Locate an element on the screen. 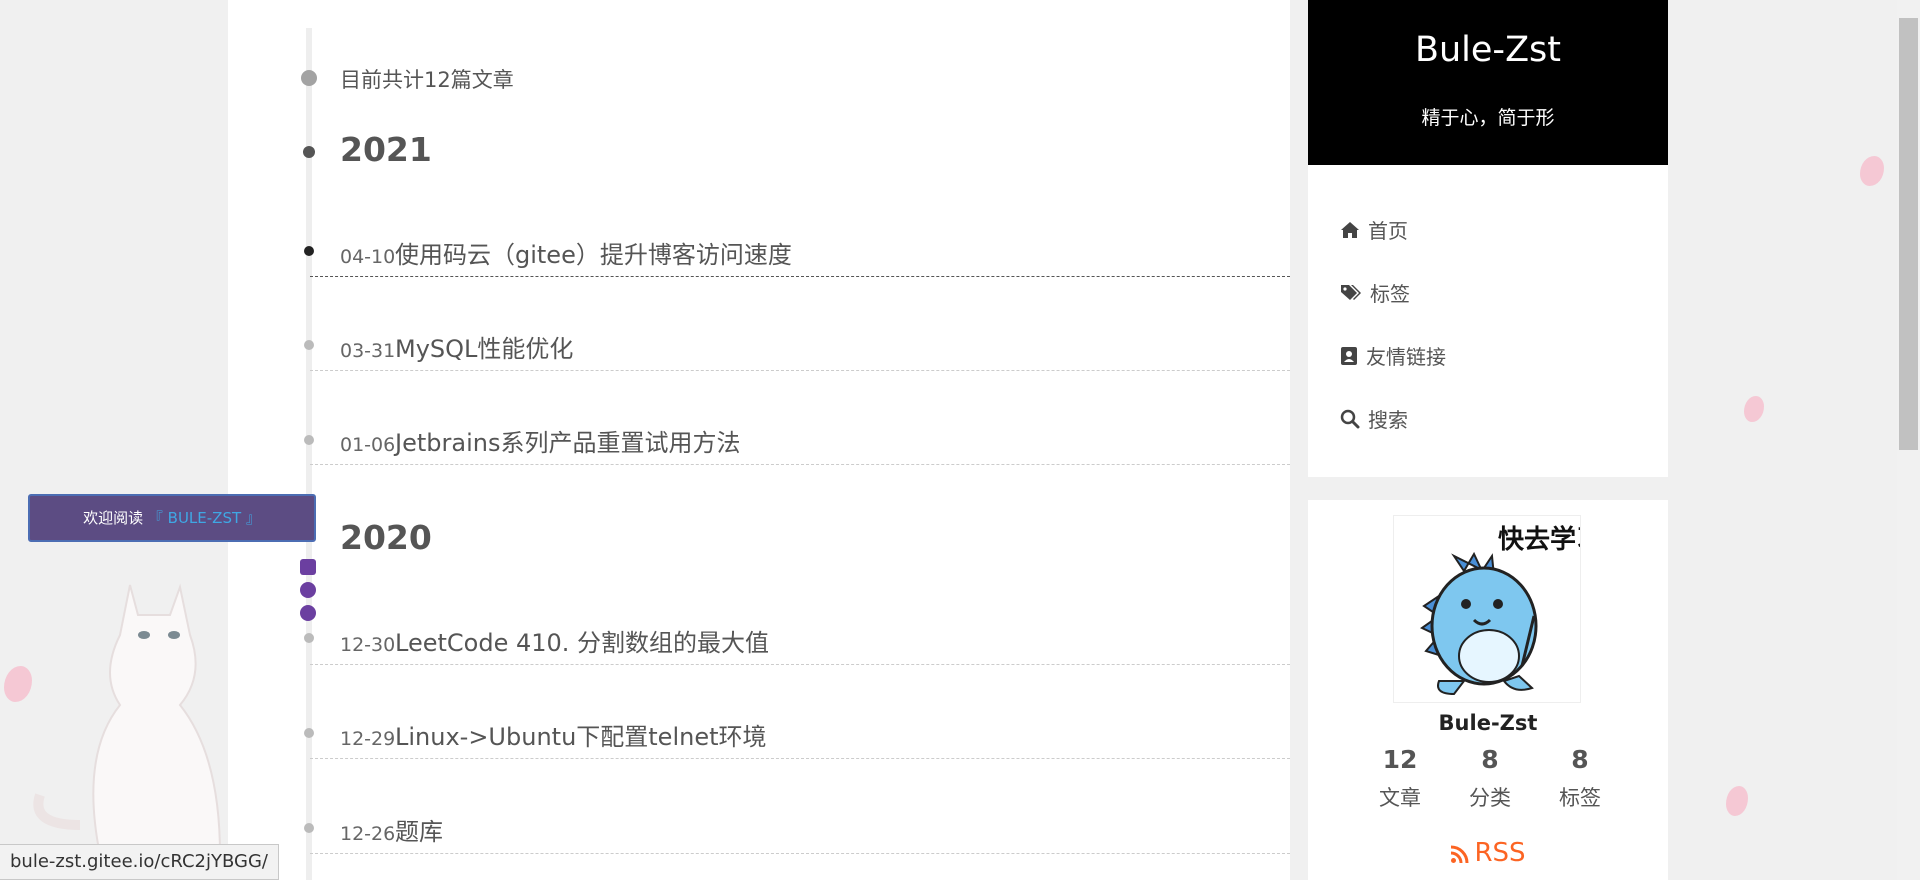 The height and width of the screenshot is (880, 1920). nav-menu: 首页 标签 友情链接 搜索 is located at coordinates (1488, 321).